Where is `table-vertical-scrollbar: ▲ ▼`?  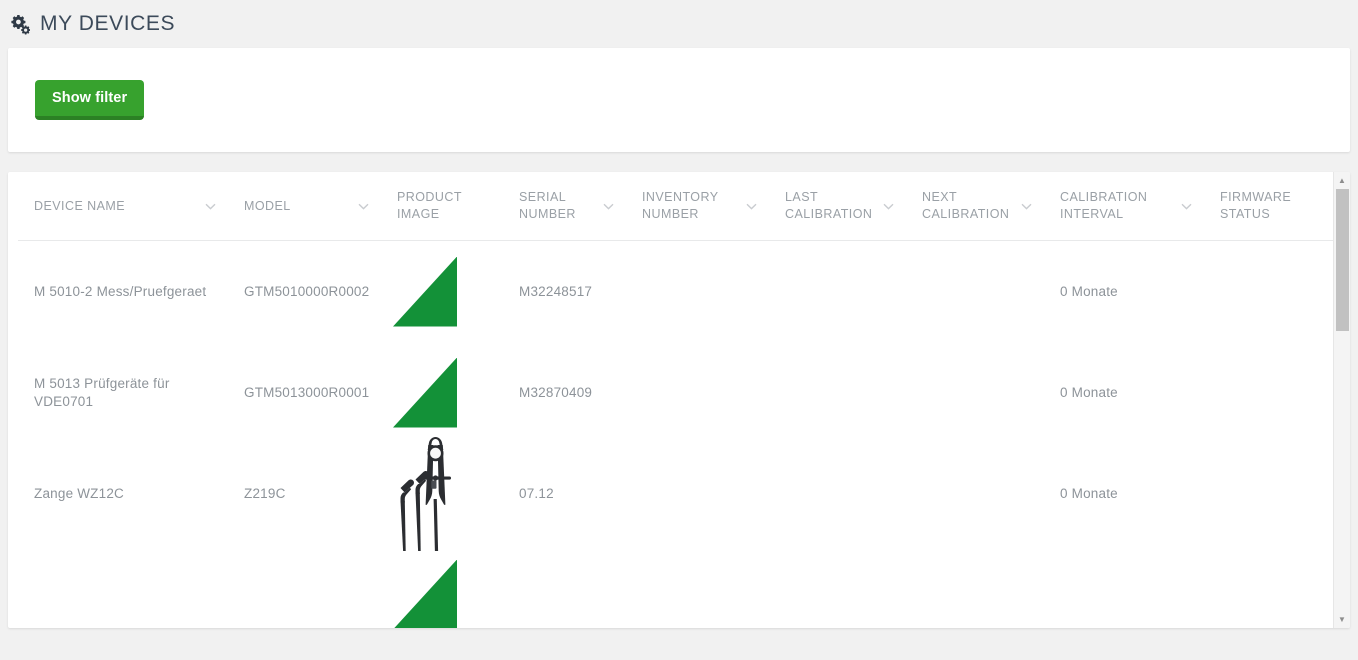
table-vertical-scrollbar: ▲ ▼ is located at coordinates (1341, 400).